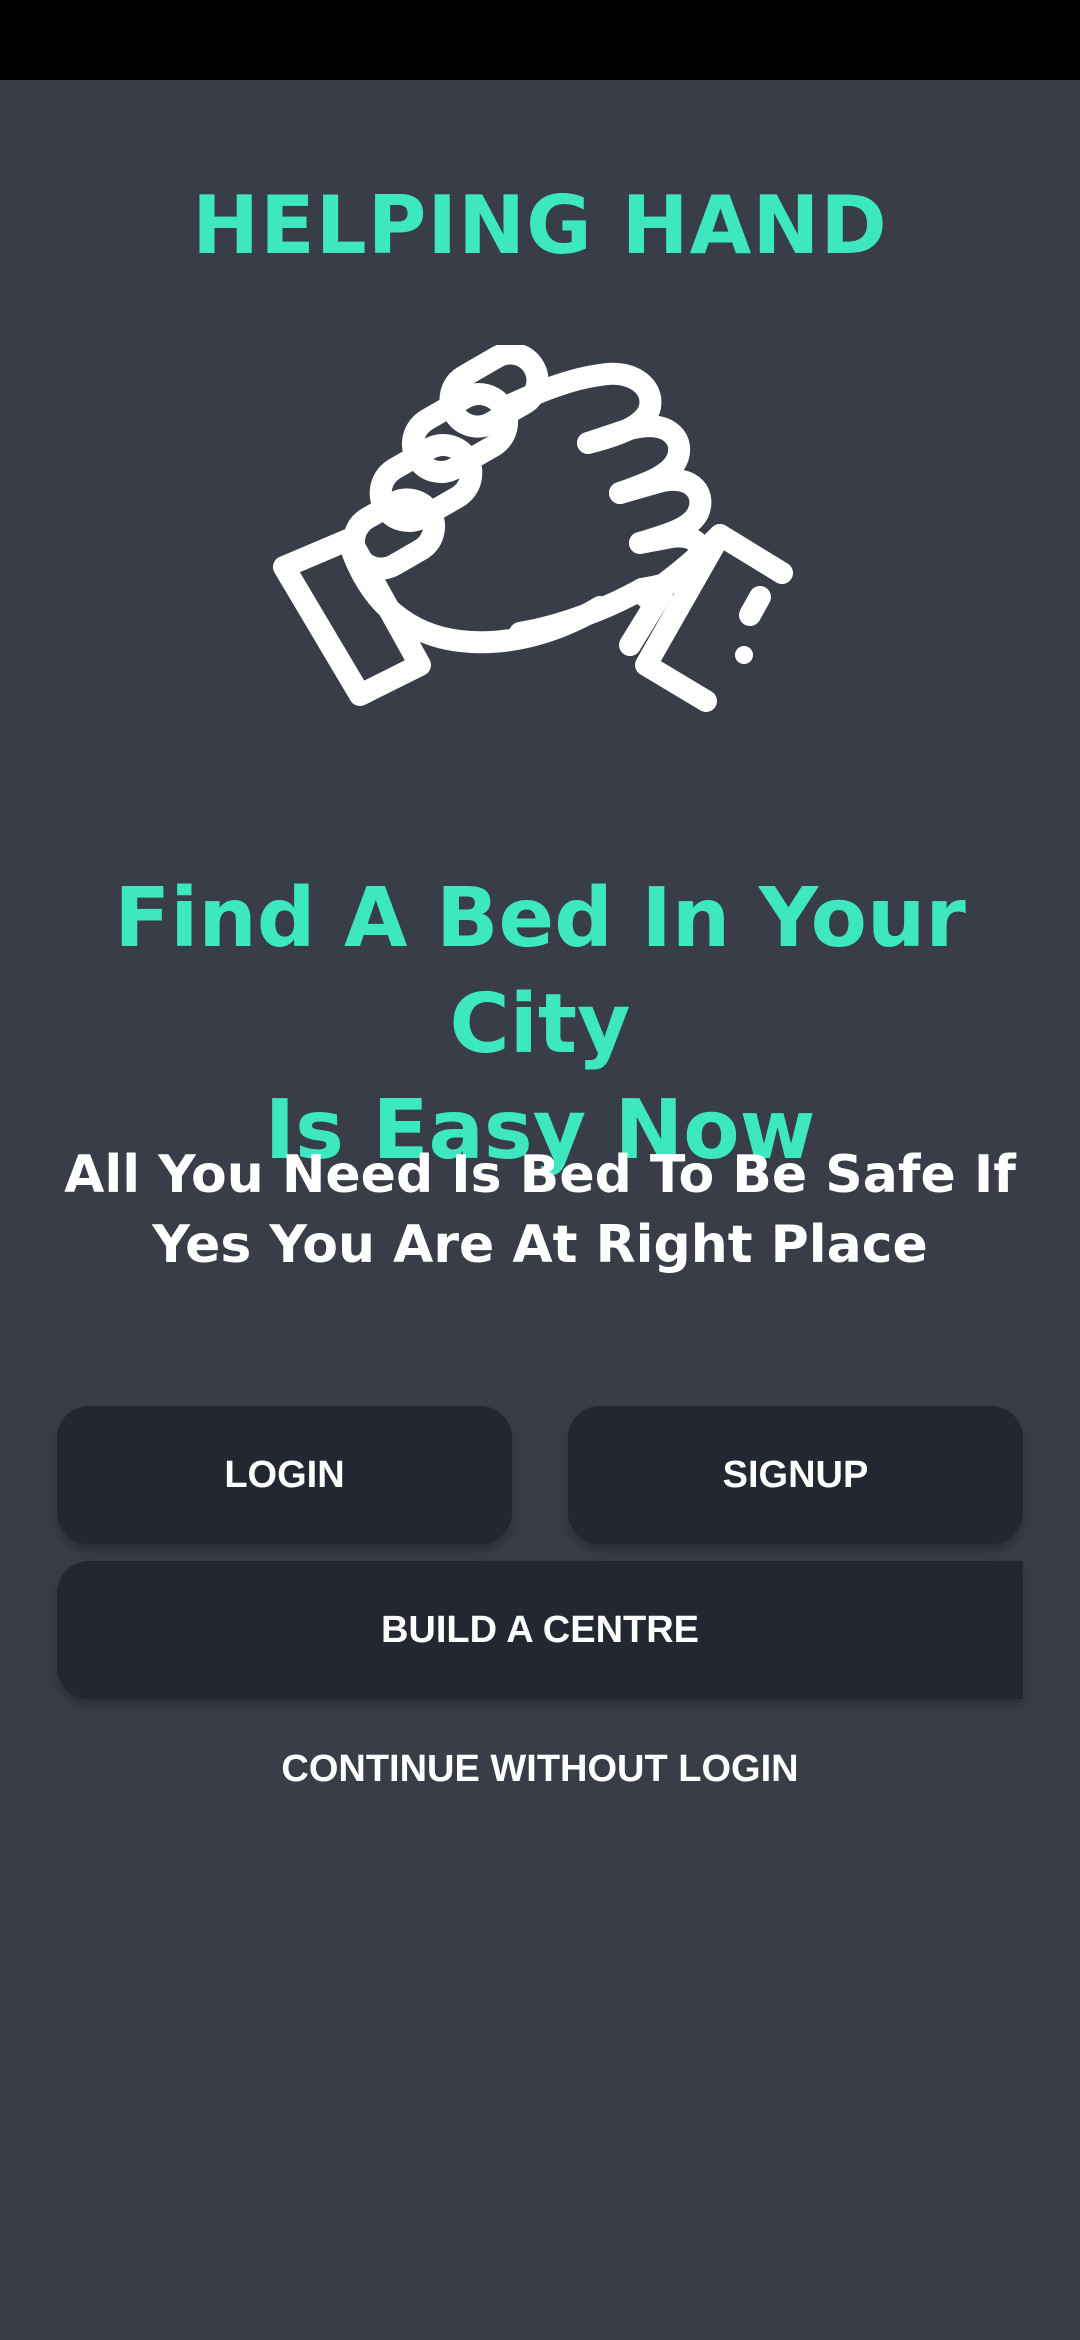 This screenshot has height=2340, width=1080. I want to click on build-centre-button-label: BUILD A CENTRE, so click(540, 1629).